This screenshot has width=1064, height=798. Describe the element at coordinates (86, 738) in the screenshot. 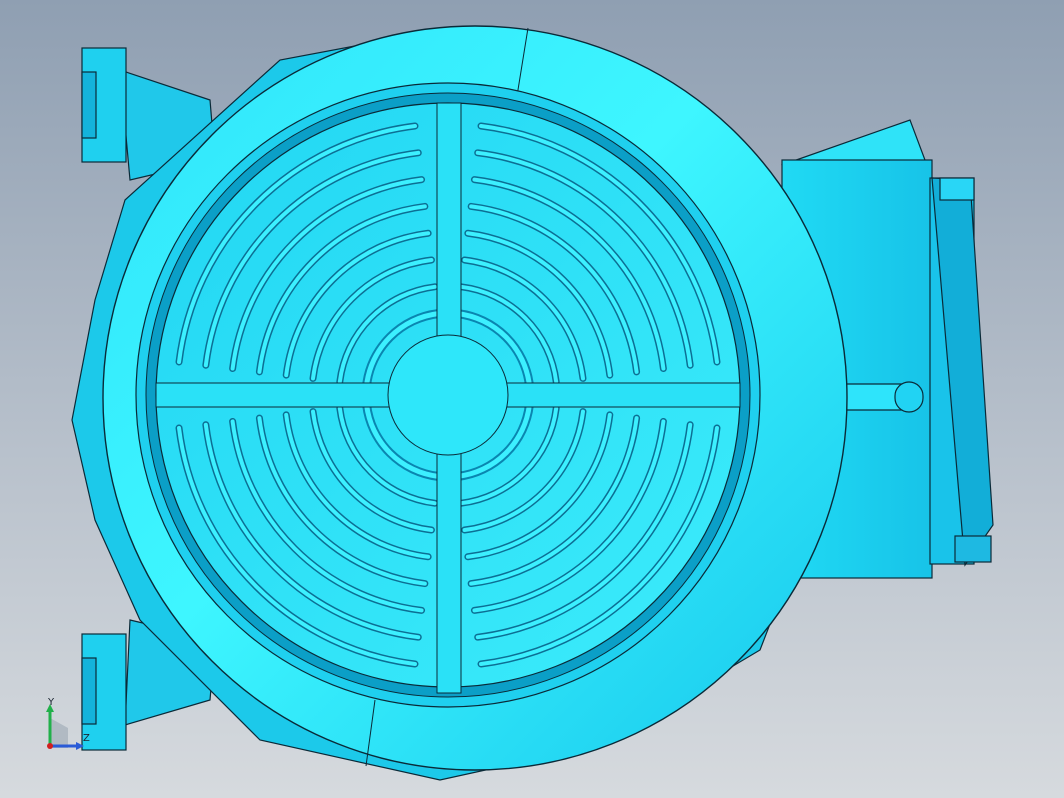

I see `z-axis-label: Z` at that location.